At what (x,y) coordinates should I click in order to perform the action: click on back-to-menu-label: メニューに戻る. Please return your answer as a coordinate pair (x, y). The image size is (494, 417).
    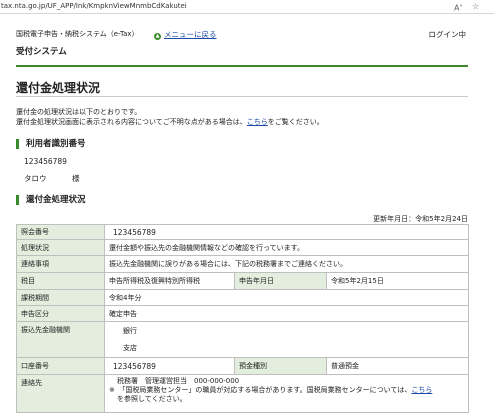
    Looking at the image, I should click on (190, 34).